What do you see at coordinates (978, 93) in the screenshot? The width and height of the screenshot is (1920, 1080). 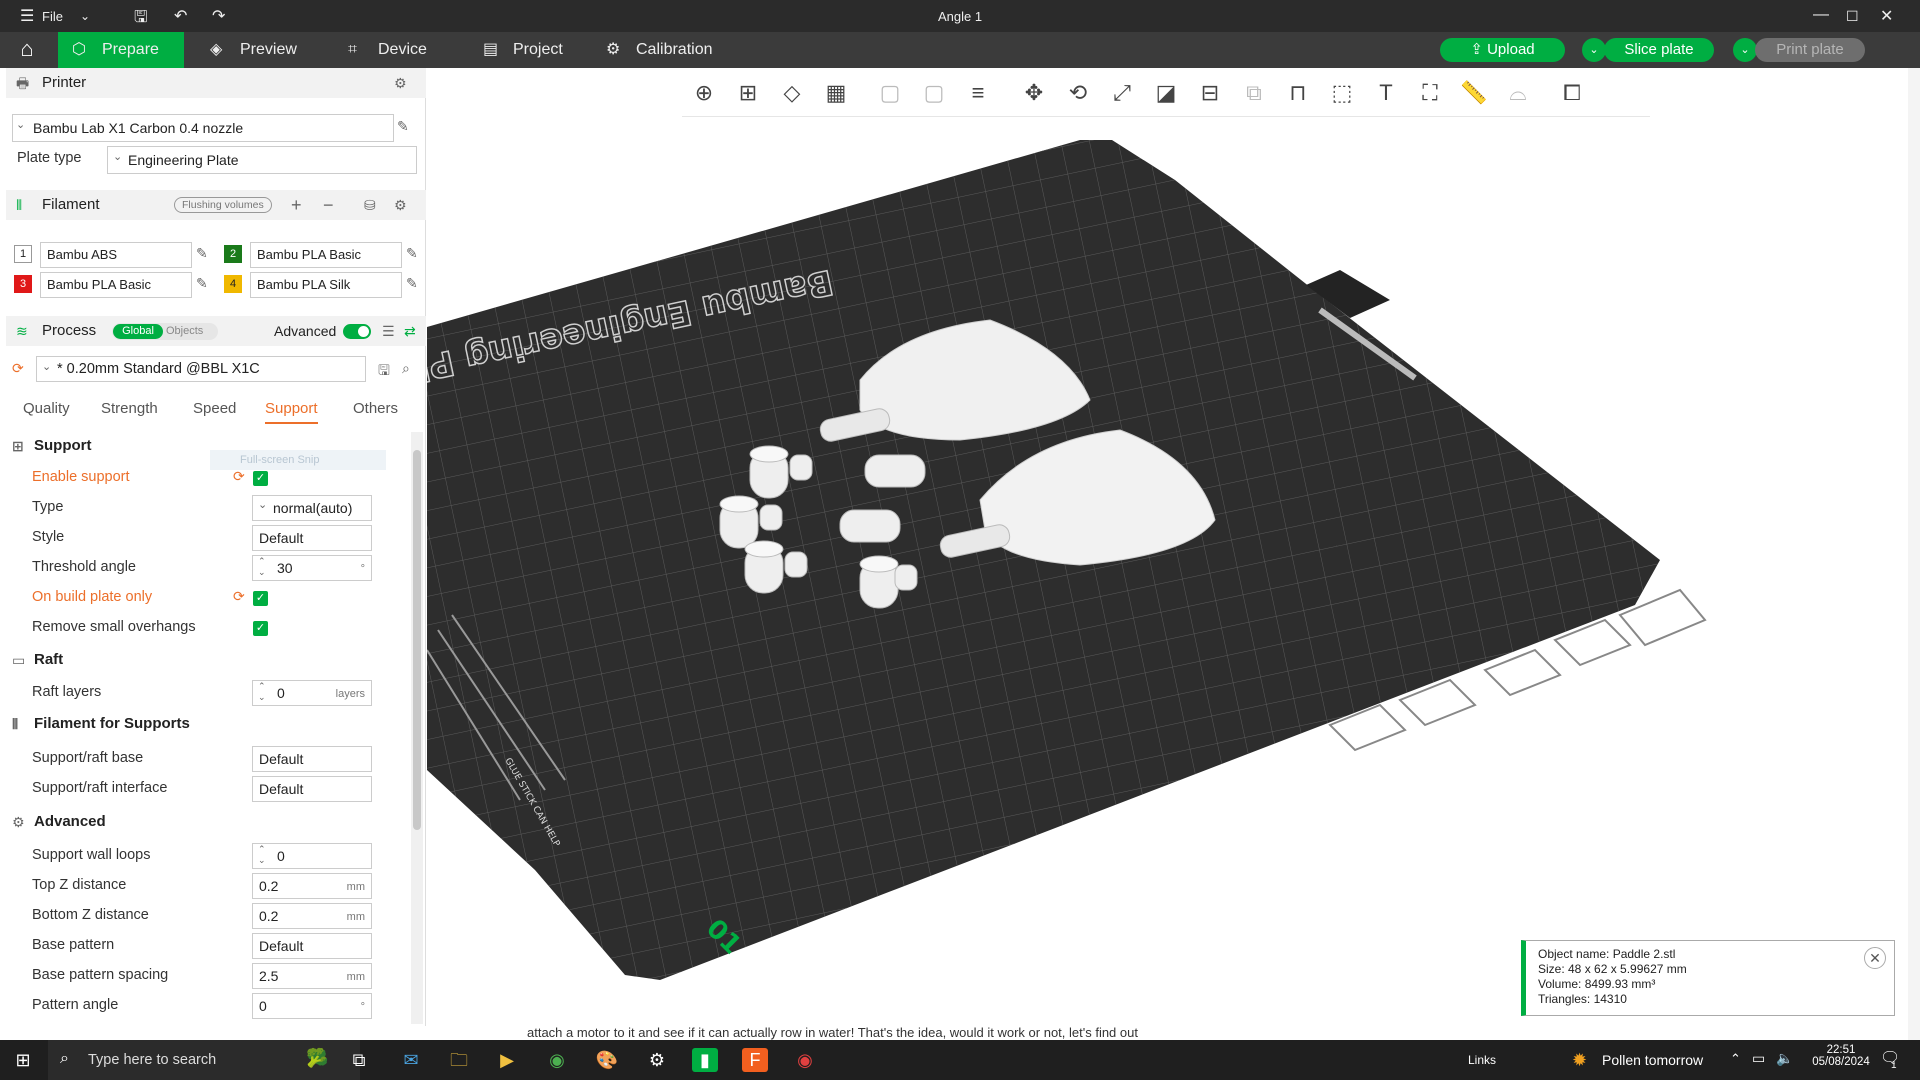 I see `variable-layer-icon: ≡` at bounding box center [978, 93].